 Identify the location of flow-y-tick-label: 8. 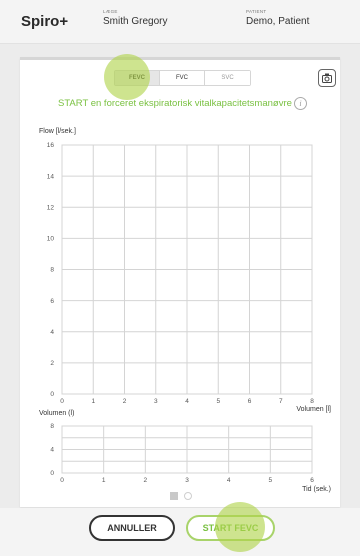
(52, 270).